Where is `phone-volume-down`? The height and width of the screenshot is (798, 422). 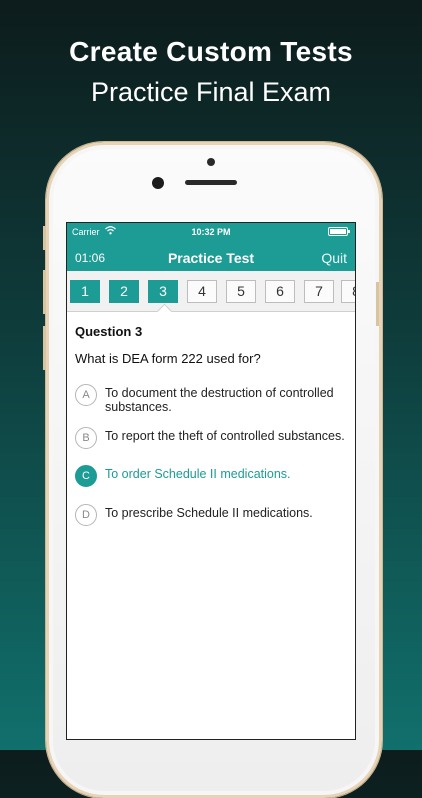 phone-volume-down is located at coordinates (44, 348).